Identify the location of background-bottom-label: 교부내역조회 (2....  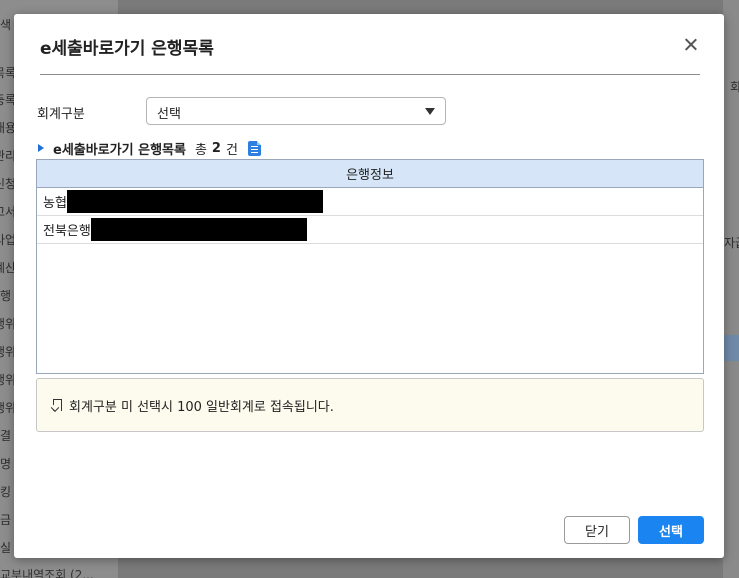
(47, 573).